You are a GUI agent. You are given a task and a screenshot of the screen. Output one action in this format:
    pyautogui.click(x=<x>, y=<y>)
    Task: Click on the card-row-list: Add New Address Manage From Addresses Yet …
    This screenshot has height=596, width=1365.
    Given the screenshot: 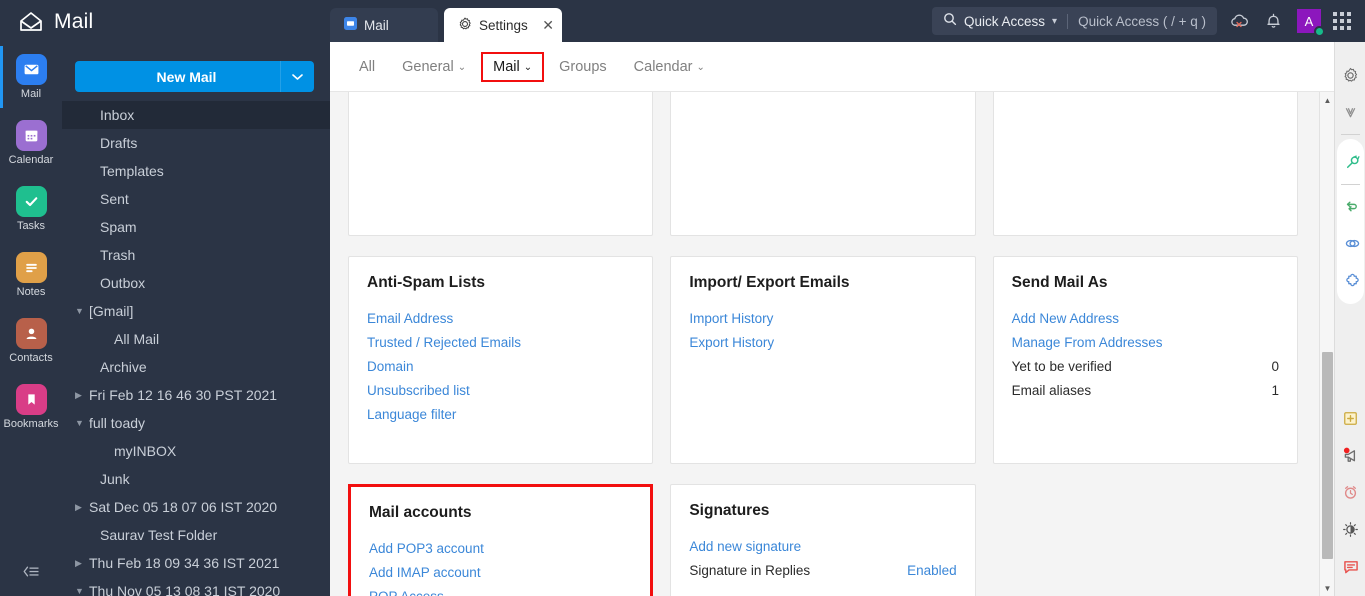 What is the action you would take?
    pyautogui.click(x=1145, y=355)
    